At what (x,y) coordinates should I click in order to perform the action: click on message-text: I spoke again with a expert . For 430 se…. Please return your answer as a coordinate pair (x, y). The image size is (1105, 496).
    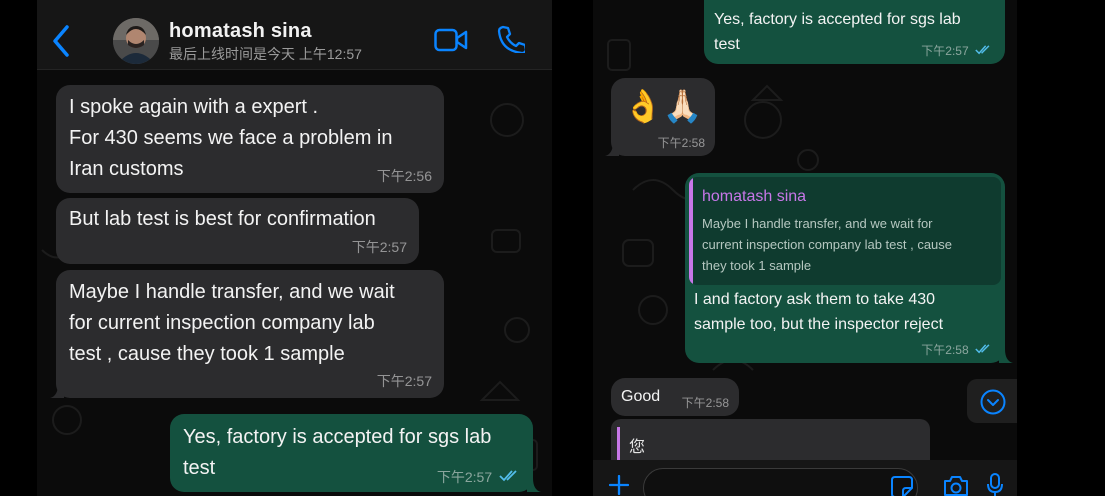
    Looking at the image, I should click on (231, 138).